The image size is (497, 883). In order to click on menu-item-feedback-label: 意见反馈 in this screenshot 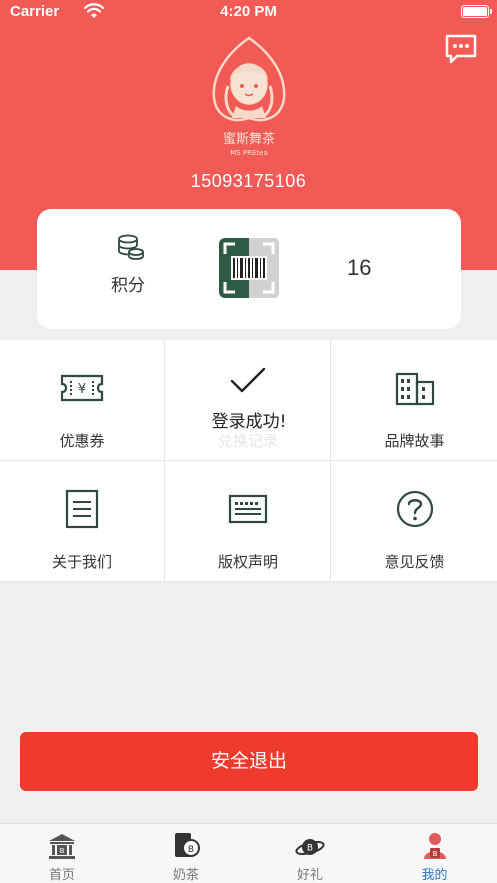, I will do `click(414, 562)`.